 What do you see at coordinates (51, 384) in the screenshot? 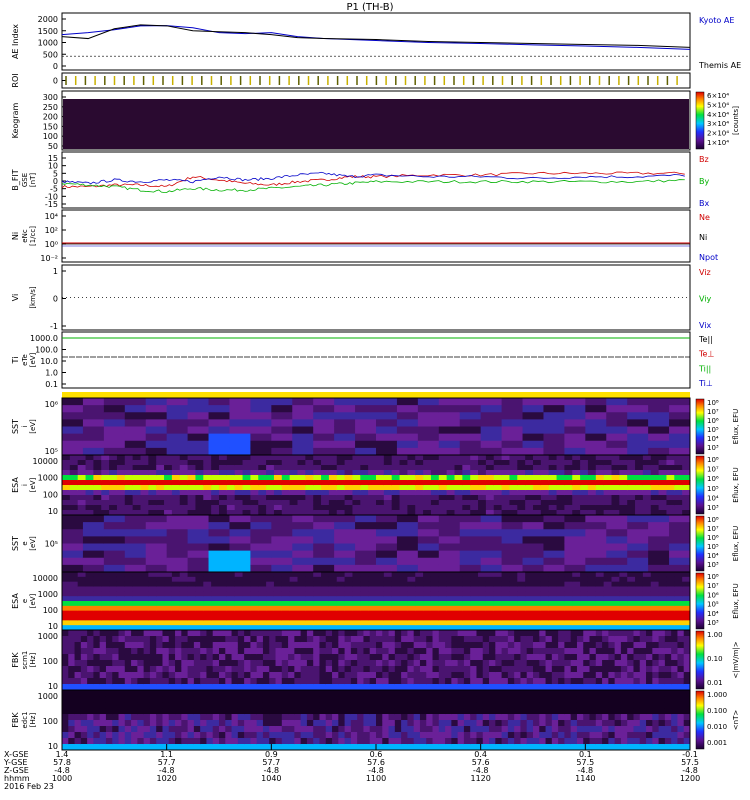
I see `tick-label: 0.1` at bounding box center [51, 384].